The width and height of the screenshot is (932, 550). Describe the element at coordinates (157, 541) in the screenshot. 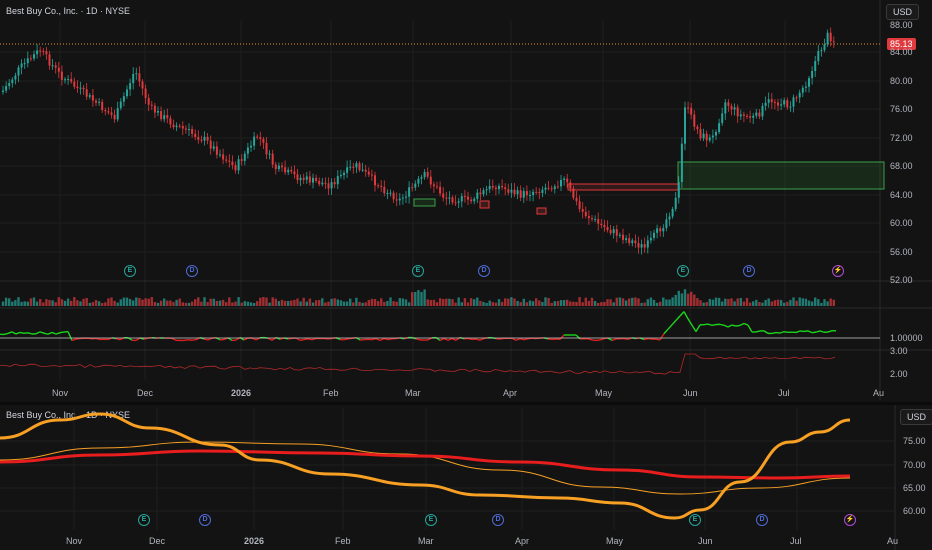

I see `time-axis-label: Dec` at that location.